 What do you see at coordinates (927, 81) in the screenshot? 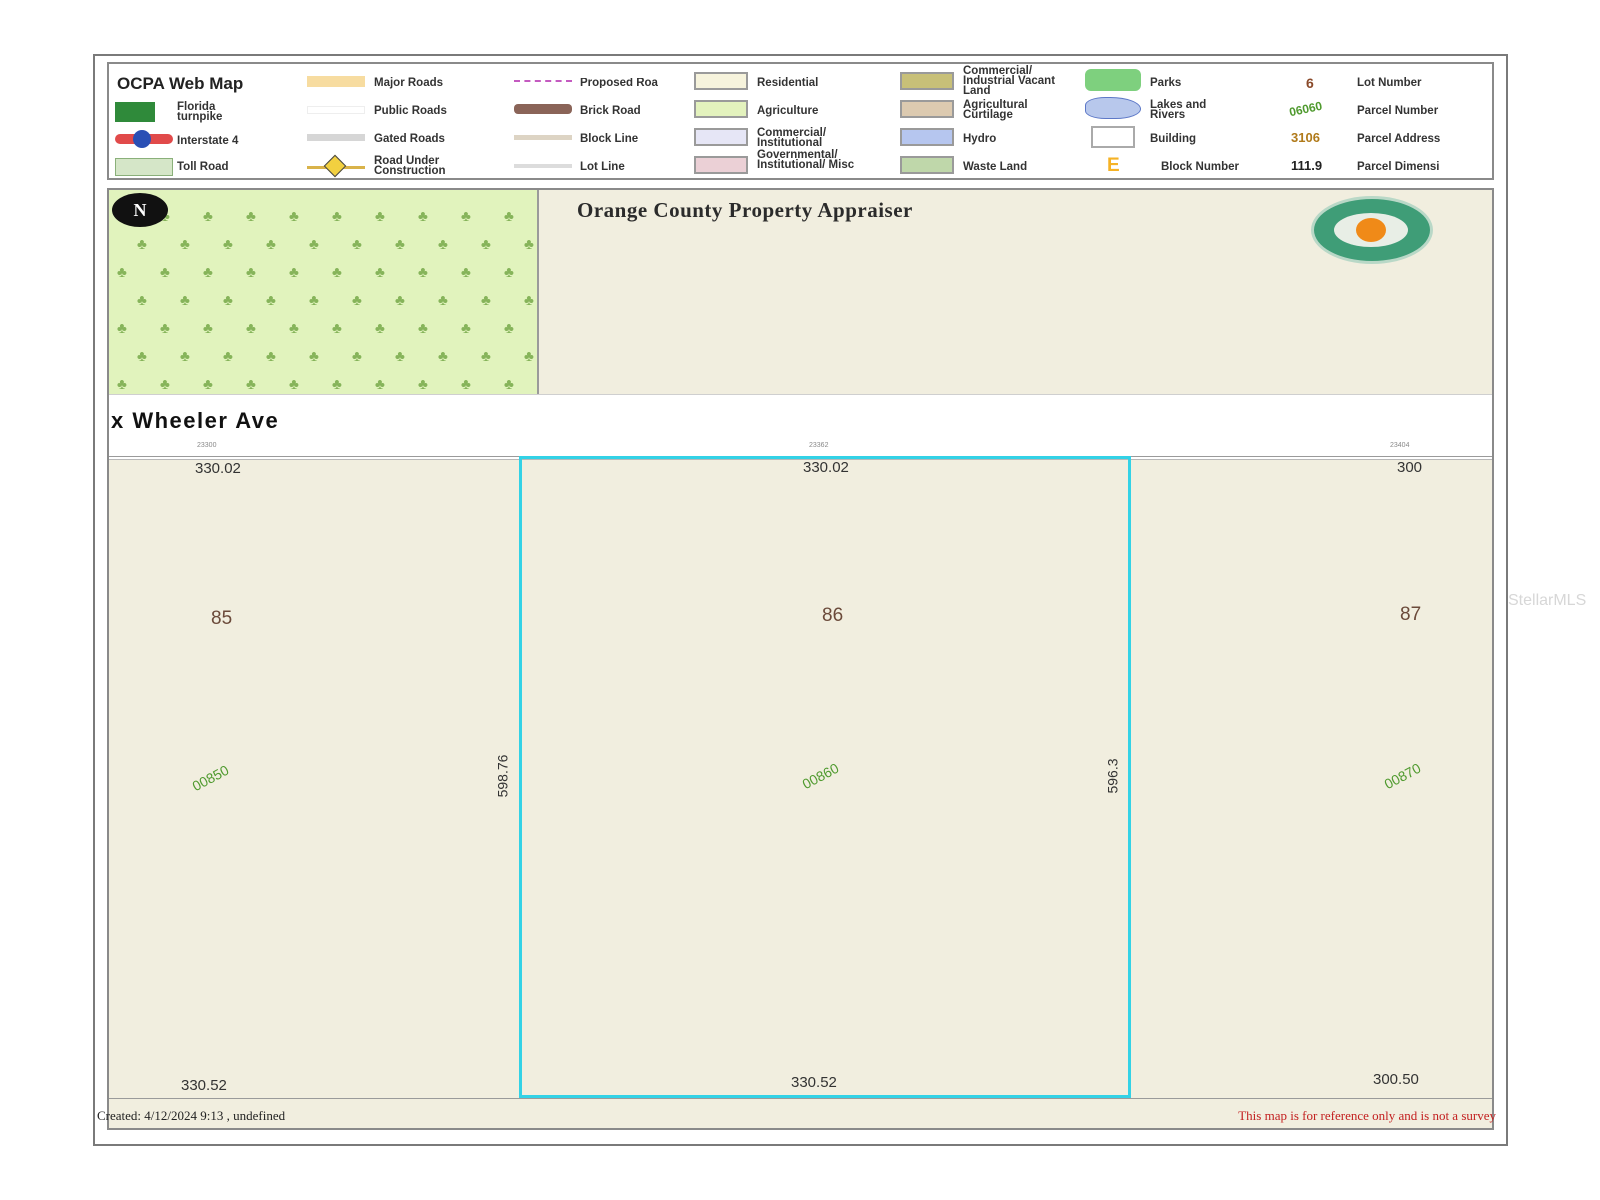
I see `comm-vacant-swatch` at bounding box center [927, 81].